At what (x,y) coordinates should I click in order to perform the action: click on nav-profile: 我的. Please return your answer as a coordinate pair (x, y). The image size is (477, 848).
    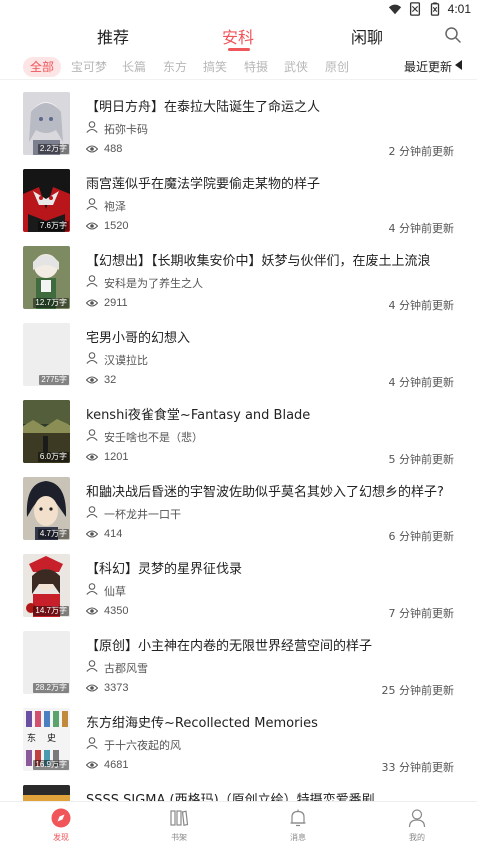
    Looking at the image, I should click on (417, 828).